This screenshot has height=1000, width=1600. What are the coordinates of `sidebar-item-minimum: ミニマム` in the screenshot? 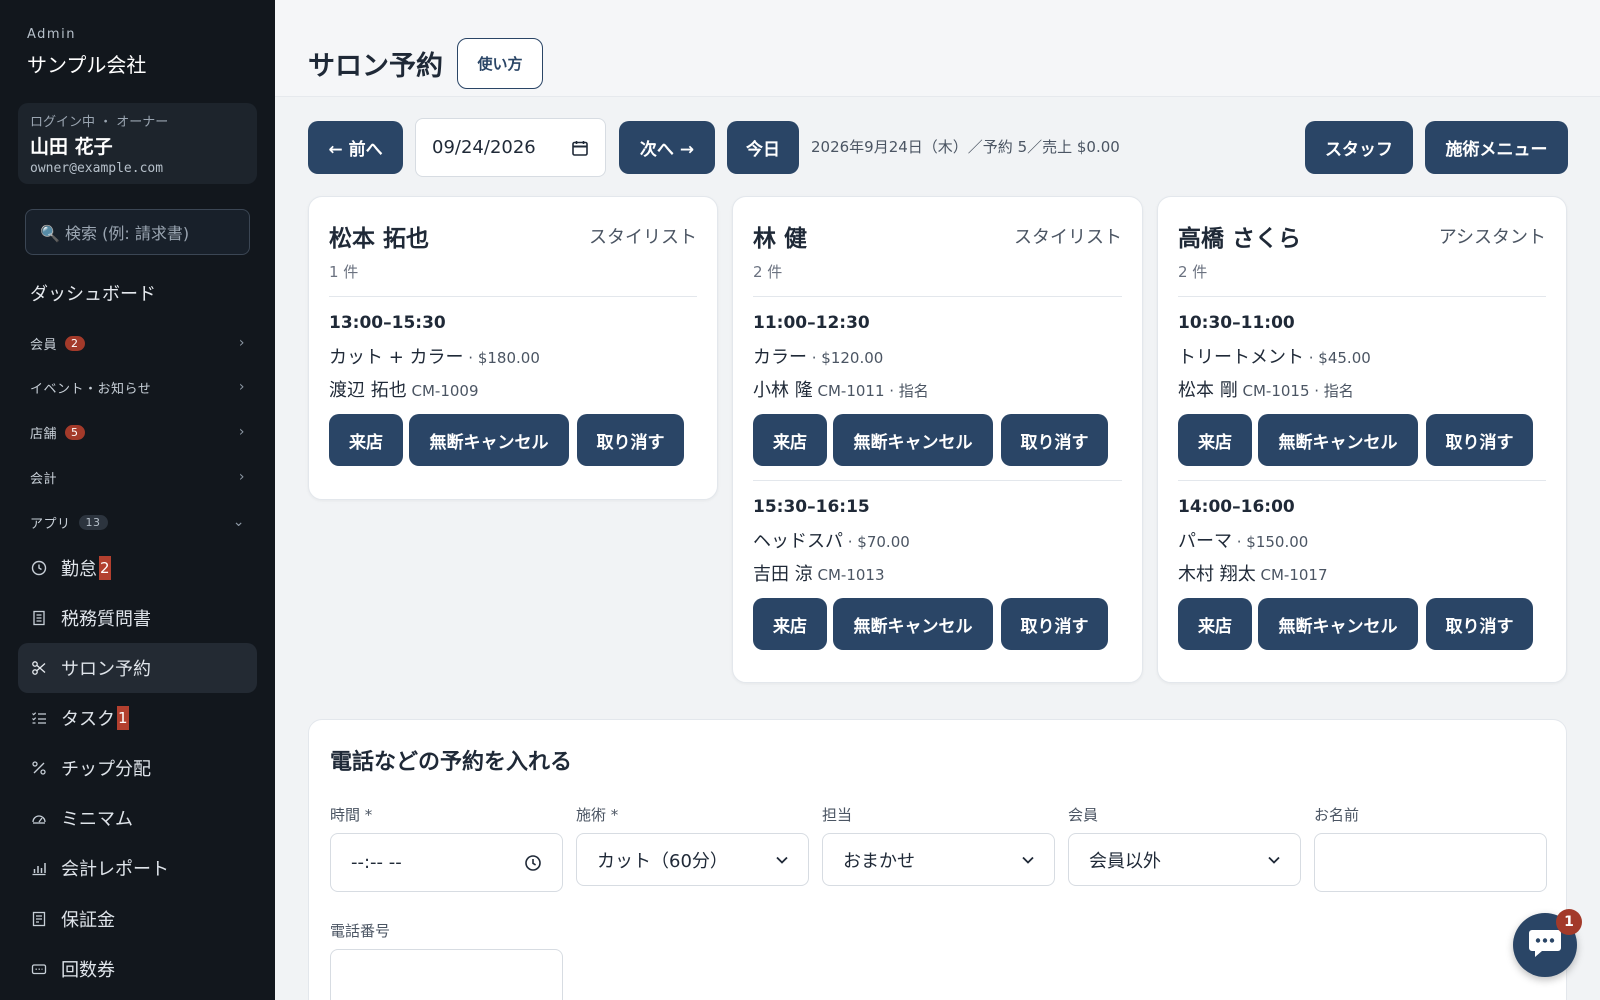 It's located at (137, 818).